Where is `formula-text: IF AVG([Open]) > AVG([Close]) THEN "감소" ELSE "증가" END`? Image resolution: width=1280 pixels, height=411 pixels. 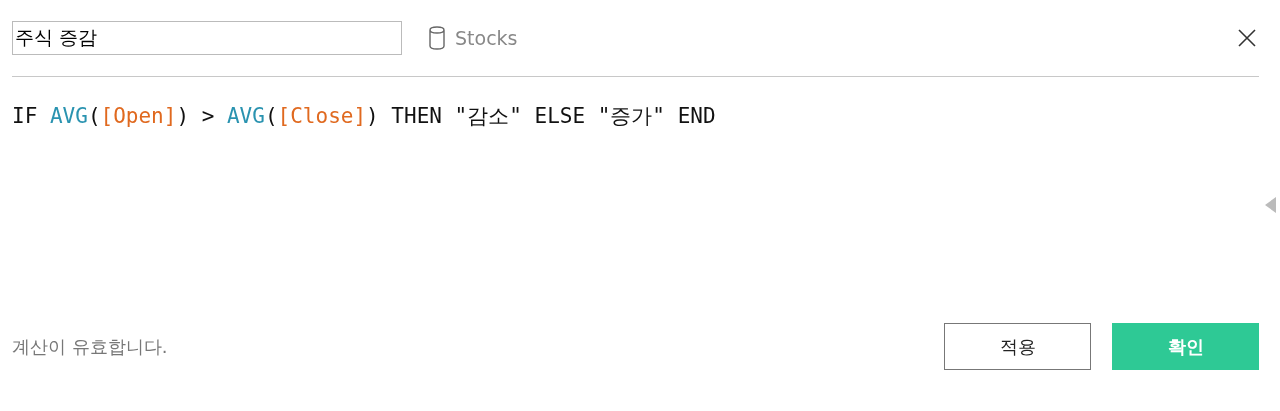
formula-text: IF AVG([Open]) > AVG([Close]) THEN "감소" ELSE "증가" END is located at coordinates (364, 116).